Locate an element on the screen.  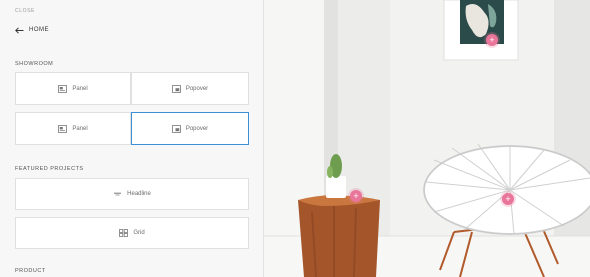
tile-label: Grid is located at coordinates (139, 233).